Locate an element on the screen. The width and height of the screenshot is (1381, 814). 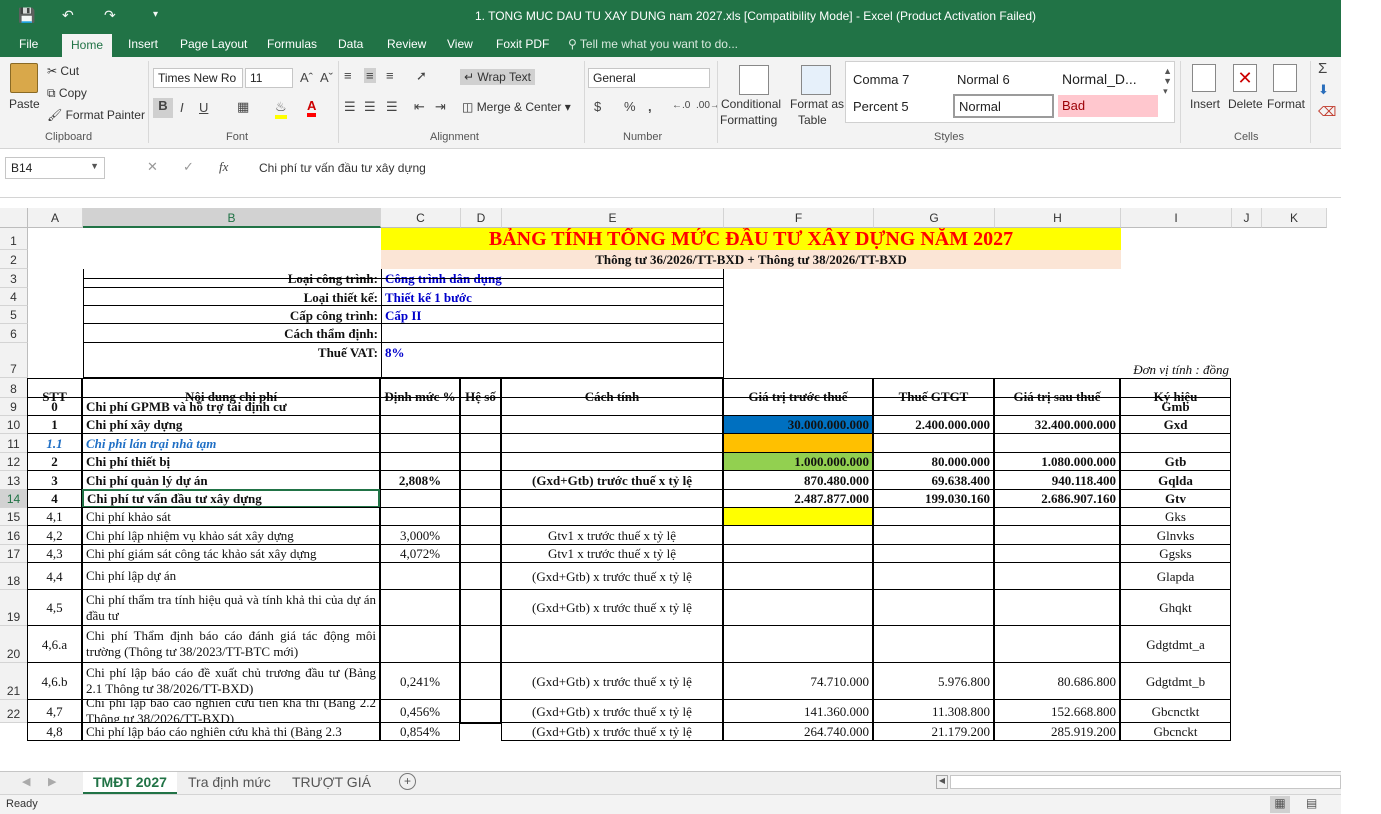
style-bad: Bad is located at coordinates (1108, 106).